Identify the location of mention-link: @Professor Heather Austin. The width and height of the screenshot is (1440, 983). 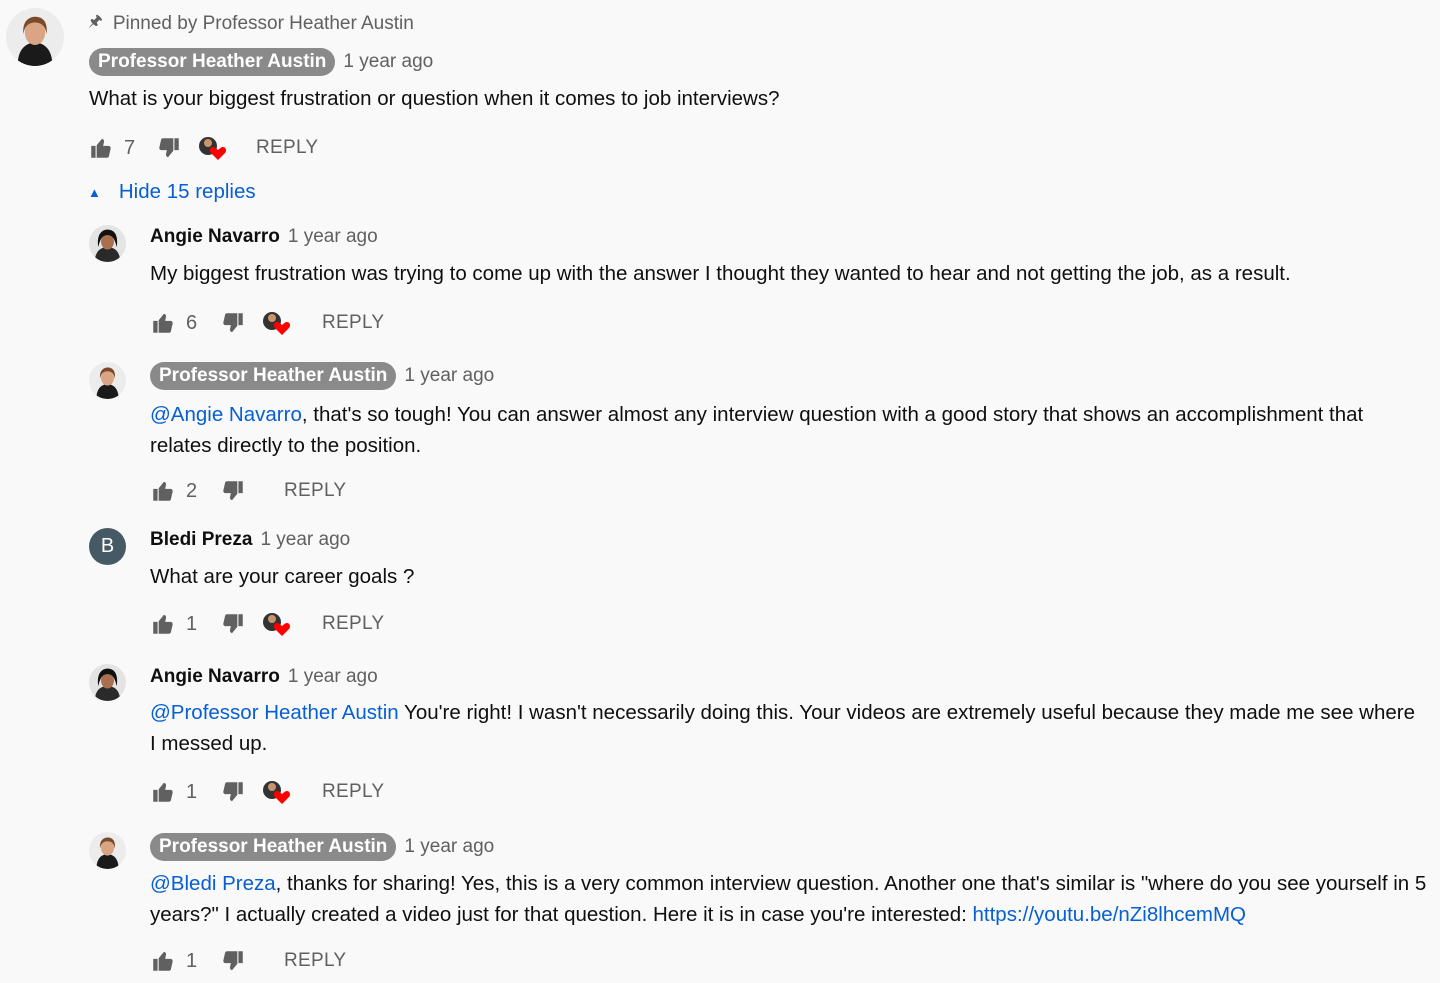
(274, 712).